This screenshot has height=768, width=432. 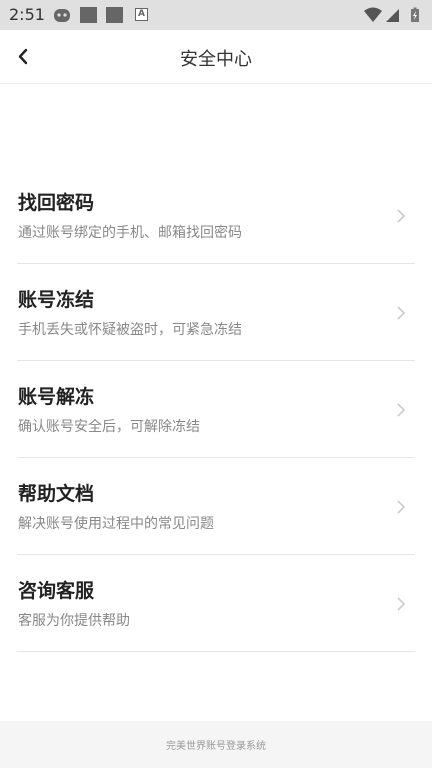 I want to click on footer: 完美世界账号登录系统, so click(x=216, y=744).